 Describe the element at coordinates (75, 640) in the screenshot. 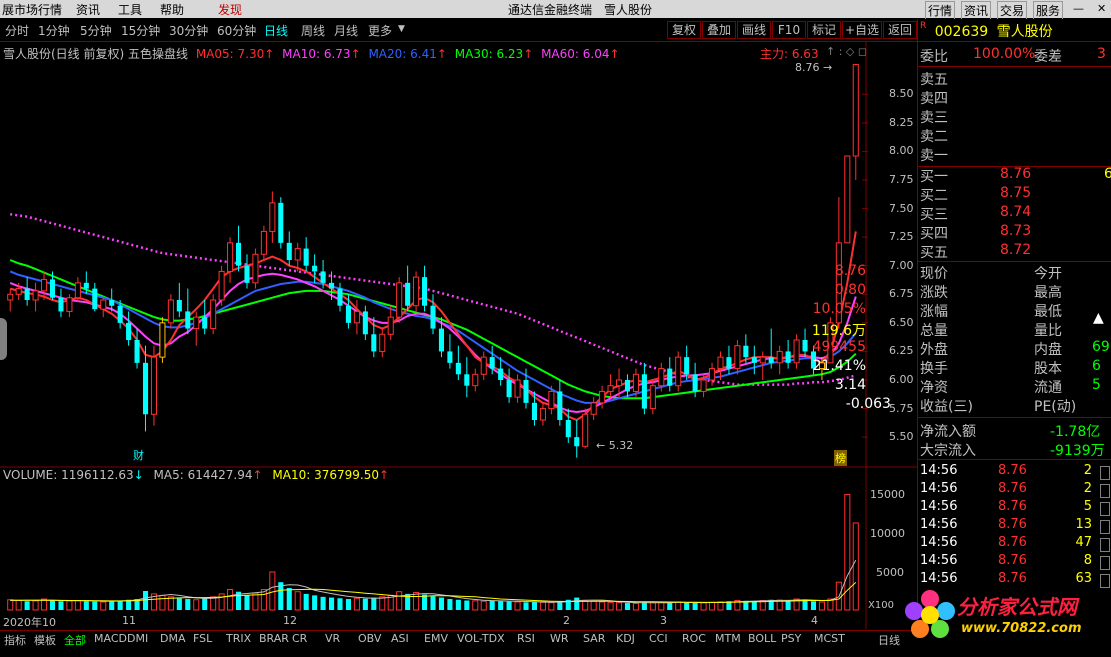

I see `indicator-tab-2: 全部` at that location.